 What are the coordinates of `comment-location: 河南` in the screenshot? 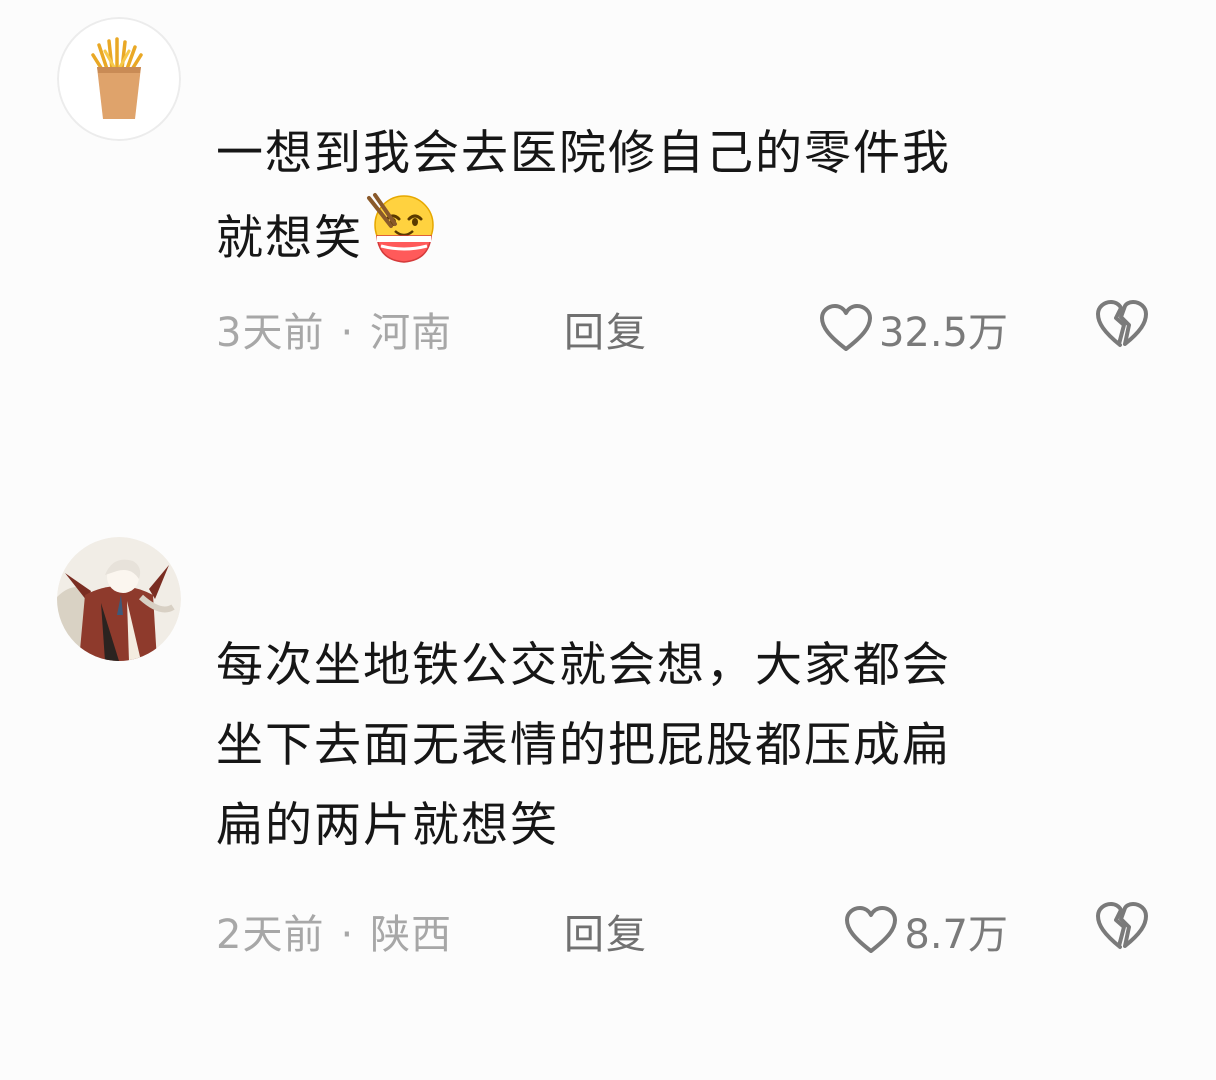 It's located at (411, 333).